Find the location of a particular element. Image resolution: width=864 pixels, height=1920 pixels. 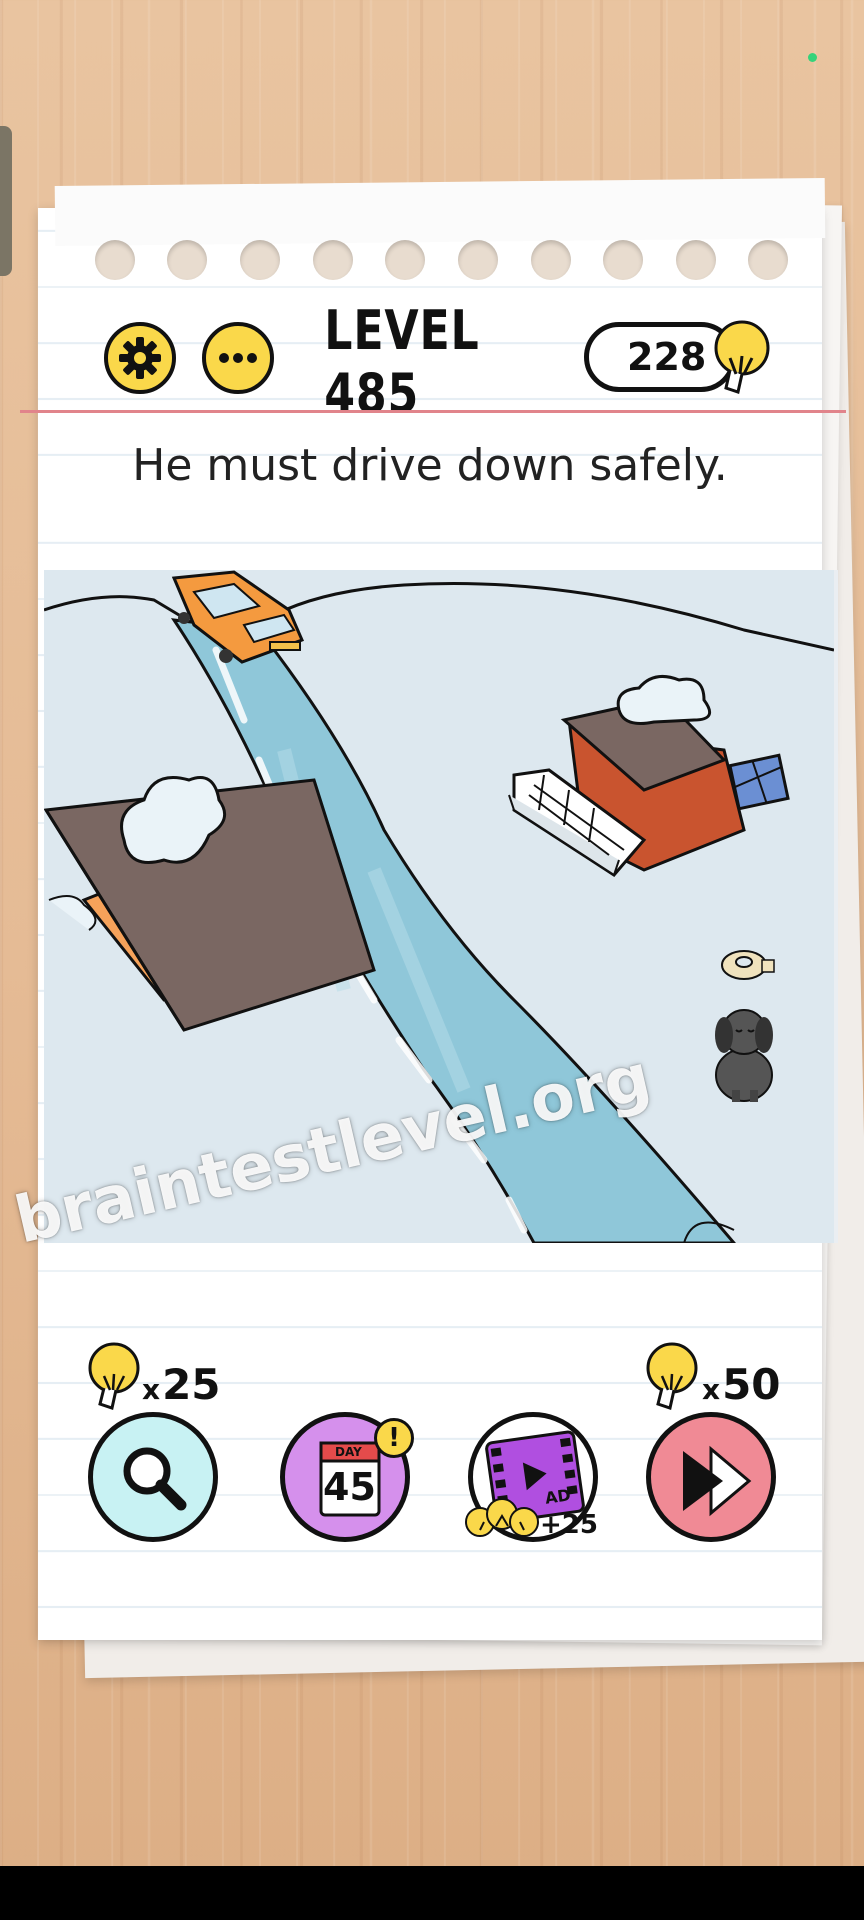

ad-label: AD is located at coordinates (557, 1496).